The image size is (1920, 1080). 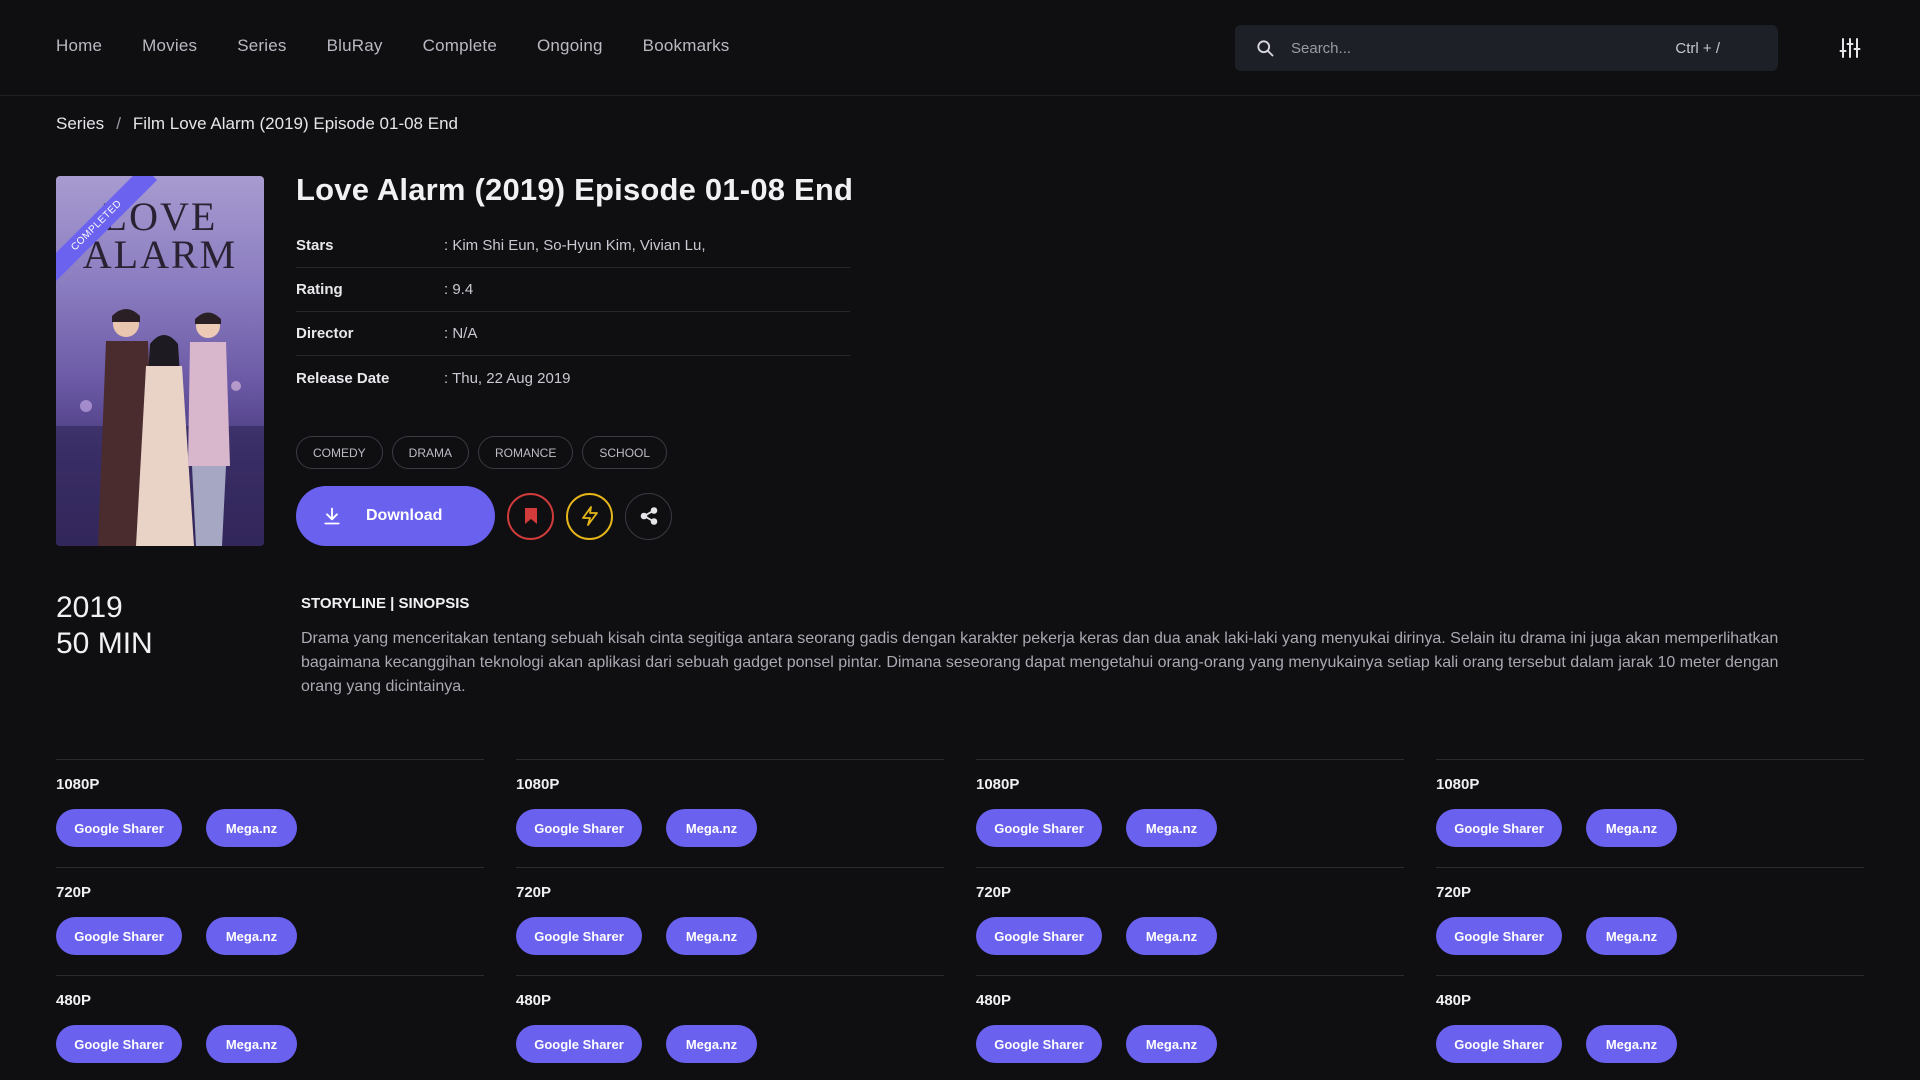 I want to click on share-button, so click(x=648, y=516).